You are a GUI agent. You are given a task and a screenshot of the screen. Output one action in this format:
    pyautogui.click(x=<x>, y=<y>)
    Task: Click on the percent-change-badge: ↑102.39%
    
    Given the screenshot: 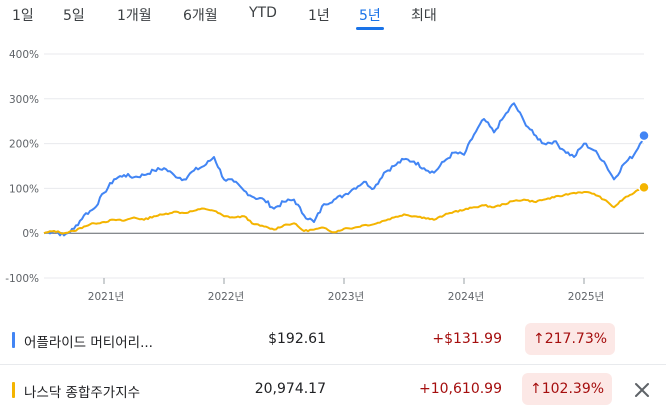 What is the action you would take?
    pyautogui.click(x=567, y=389)
    